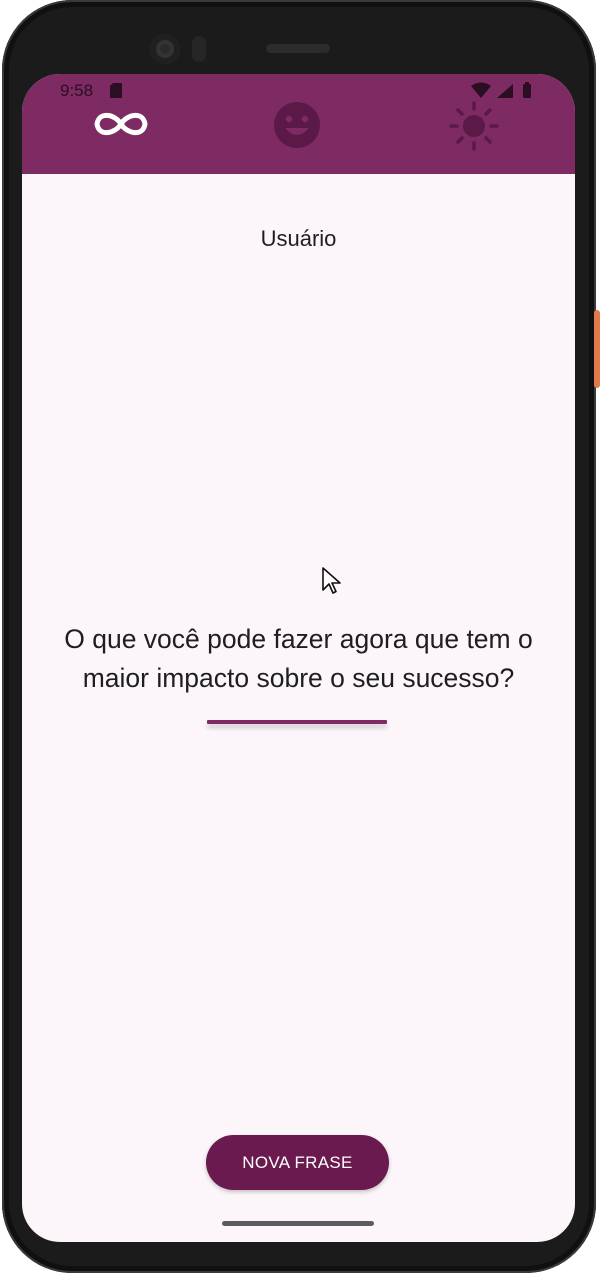  What do you see at coordinates (199, 49) in the screenshot?
I see `proximity-sensor` at bounding box center [199, 49].